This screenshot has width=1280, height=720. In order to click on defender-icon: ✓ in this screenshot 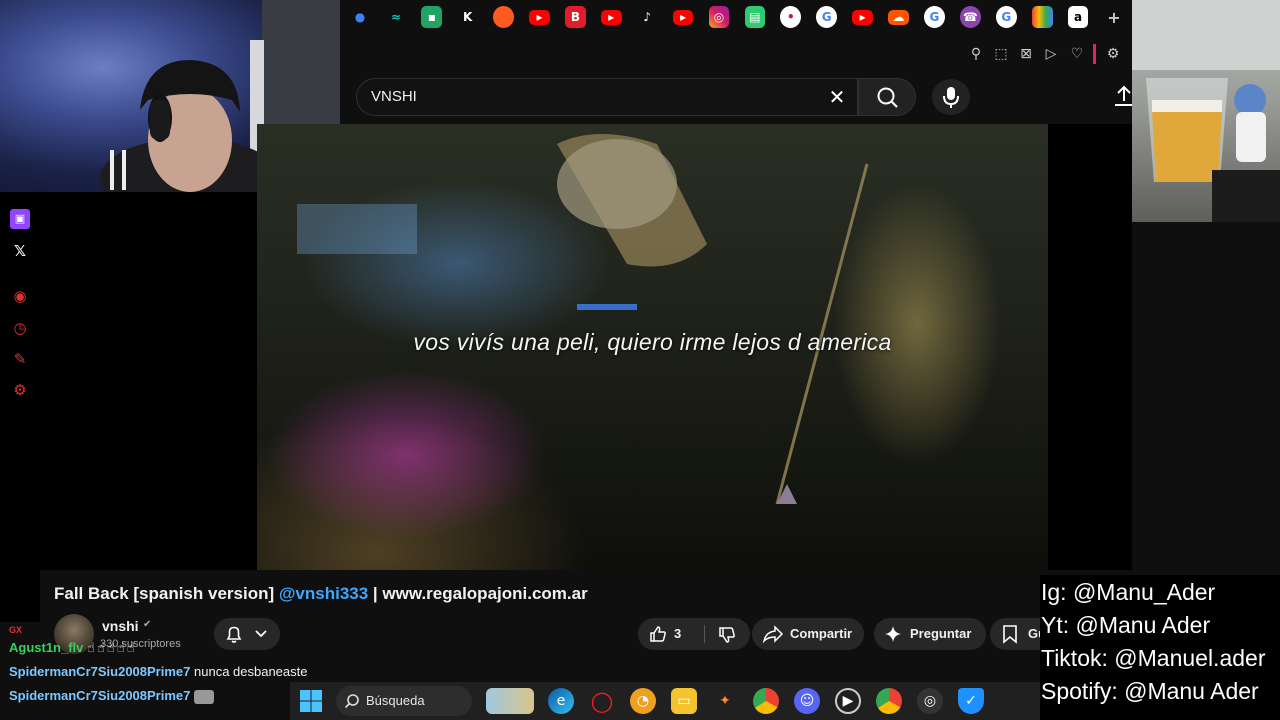, I will do `click(971, 701)`.